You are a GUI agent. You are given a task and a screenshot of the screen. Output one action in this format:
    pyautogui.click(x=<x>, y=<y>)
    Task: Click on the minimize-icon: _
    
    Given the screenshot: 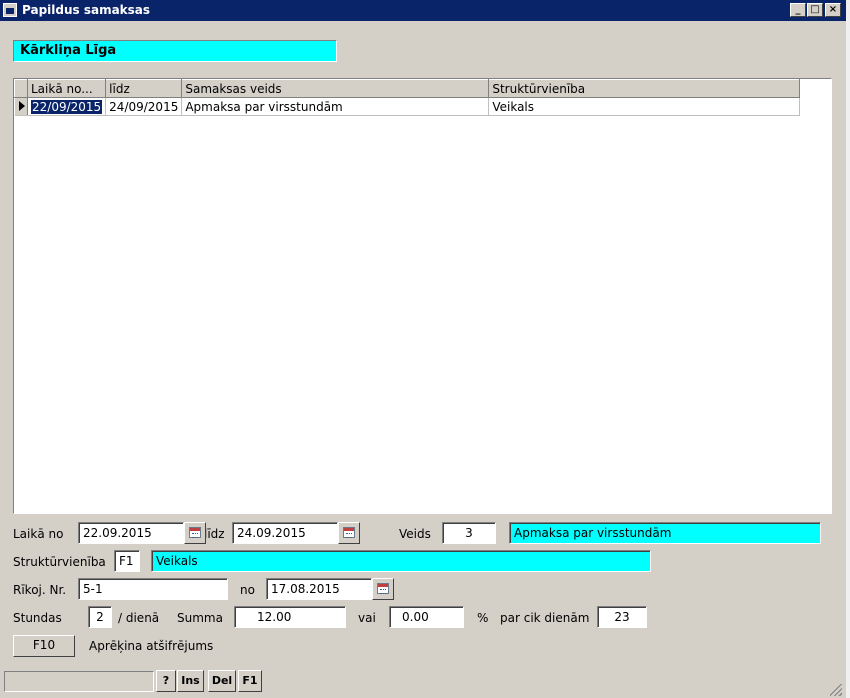 What is the action you would take?
    pyautogui.click(x=798, y=9)
    